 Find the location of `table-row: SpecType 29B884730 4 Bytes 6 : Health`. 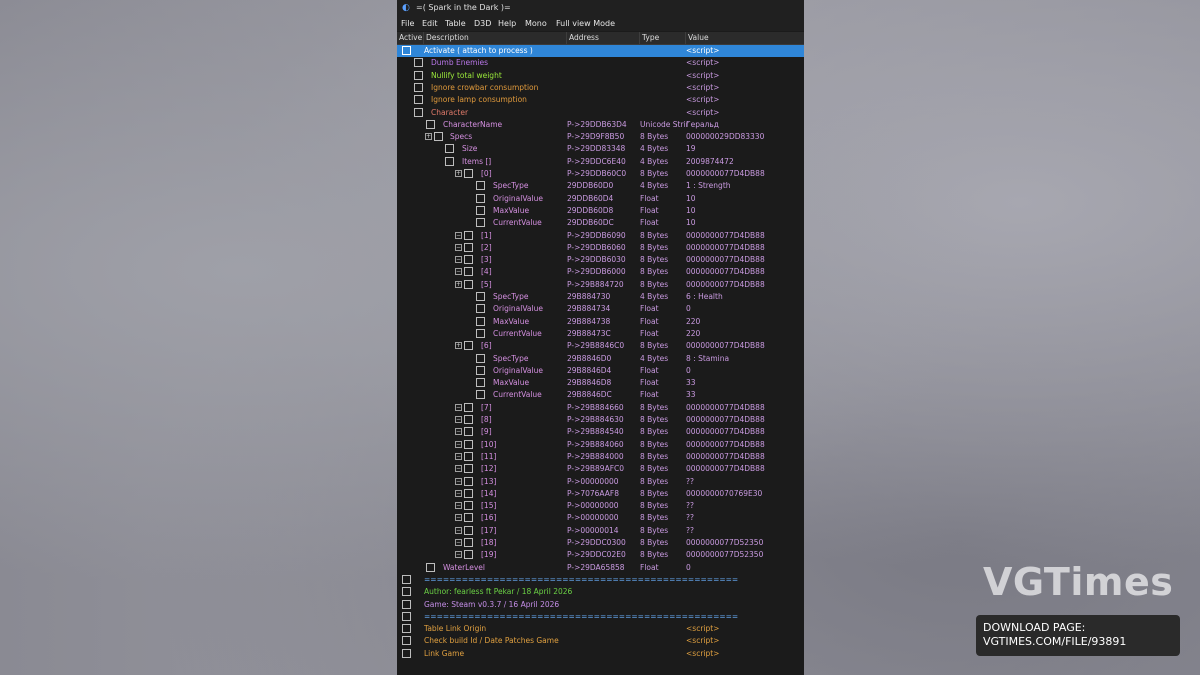

table-row: SpecType 29B884730 4 Bytes 6 : Health is located at coordinates (600, 297).